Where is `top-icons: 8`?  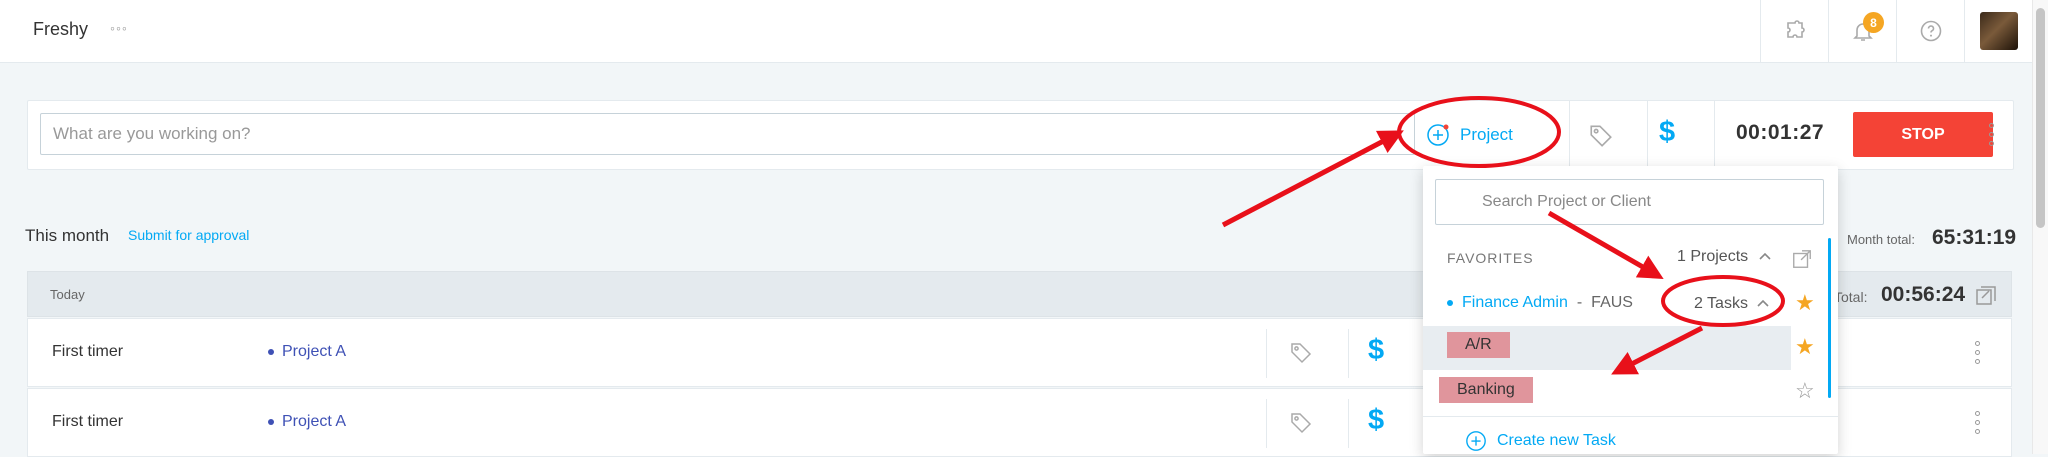
top-icons: 8 is located at coordinates (1896, 31).